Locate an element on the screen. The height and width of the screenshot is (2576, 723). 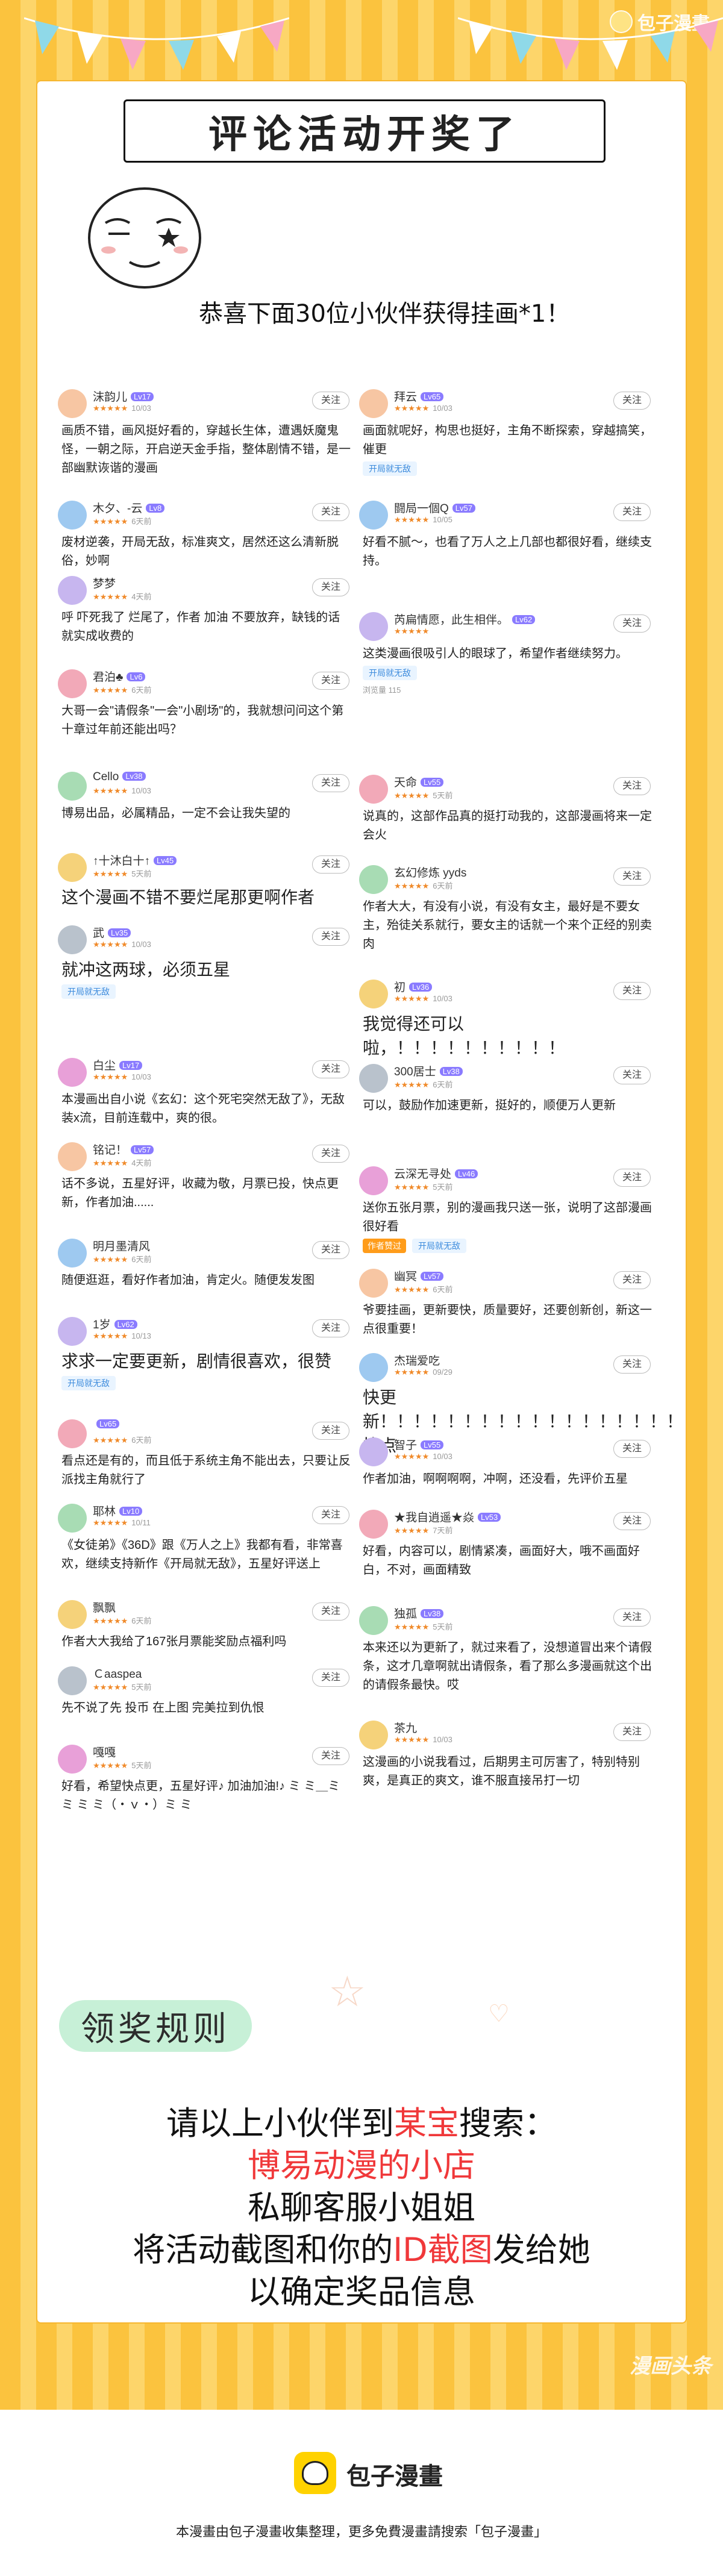
username: 耶林 is located at coordinates (105, 1511).